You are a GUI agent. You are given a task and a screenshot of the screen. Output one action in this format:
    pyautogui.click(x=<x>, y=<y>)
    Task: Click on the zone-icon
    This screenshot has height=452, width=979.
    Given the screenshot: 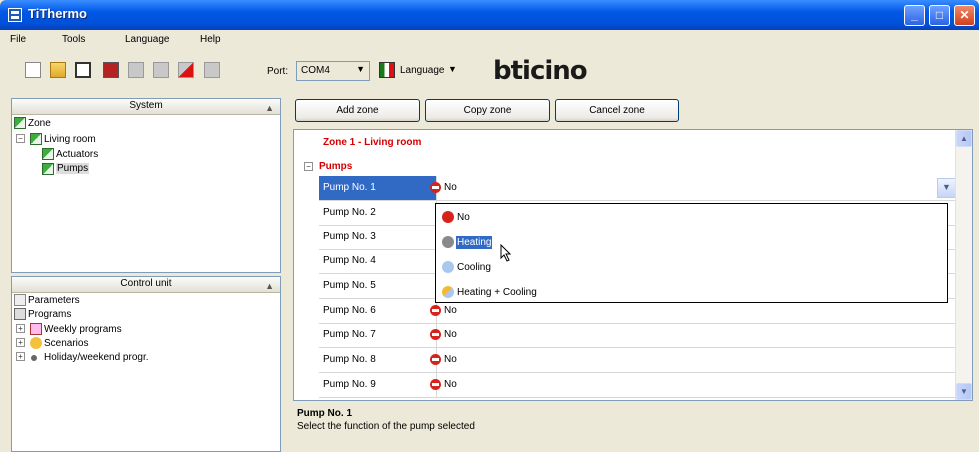 What is the action you would take?
    pyautogui.click(x=20, y=123)
    